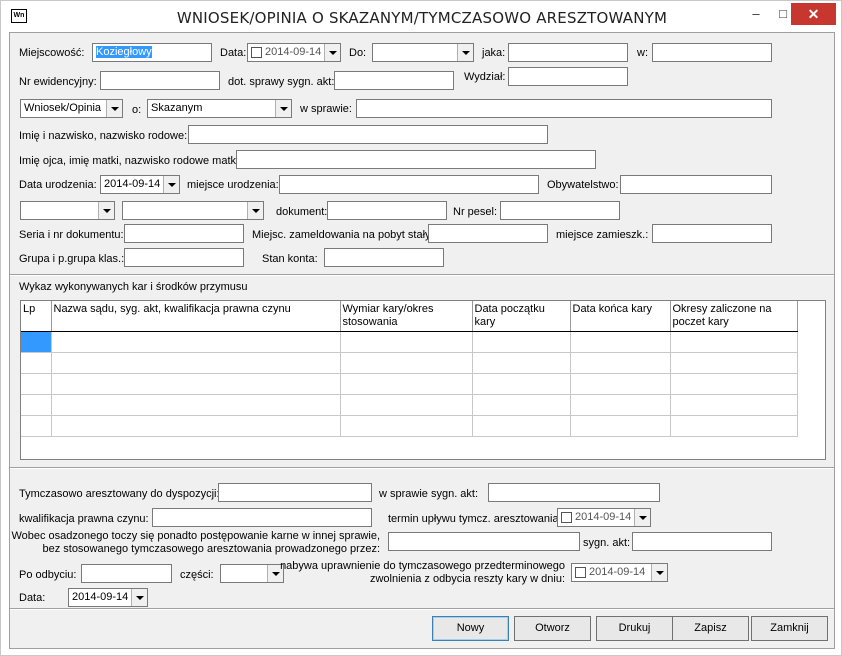  I want to click on w-field, so click(712, 52).